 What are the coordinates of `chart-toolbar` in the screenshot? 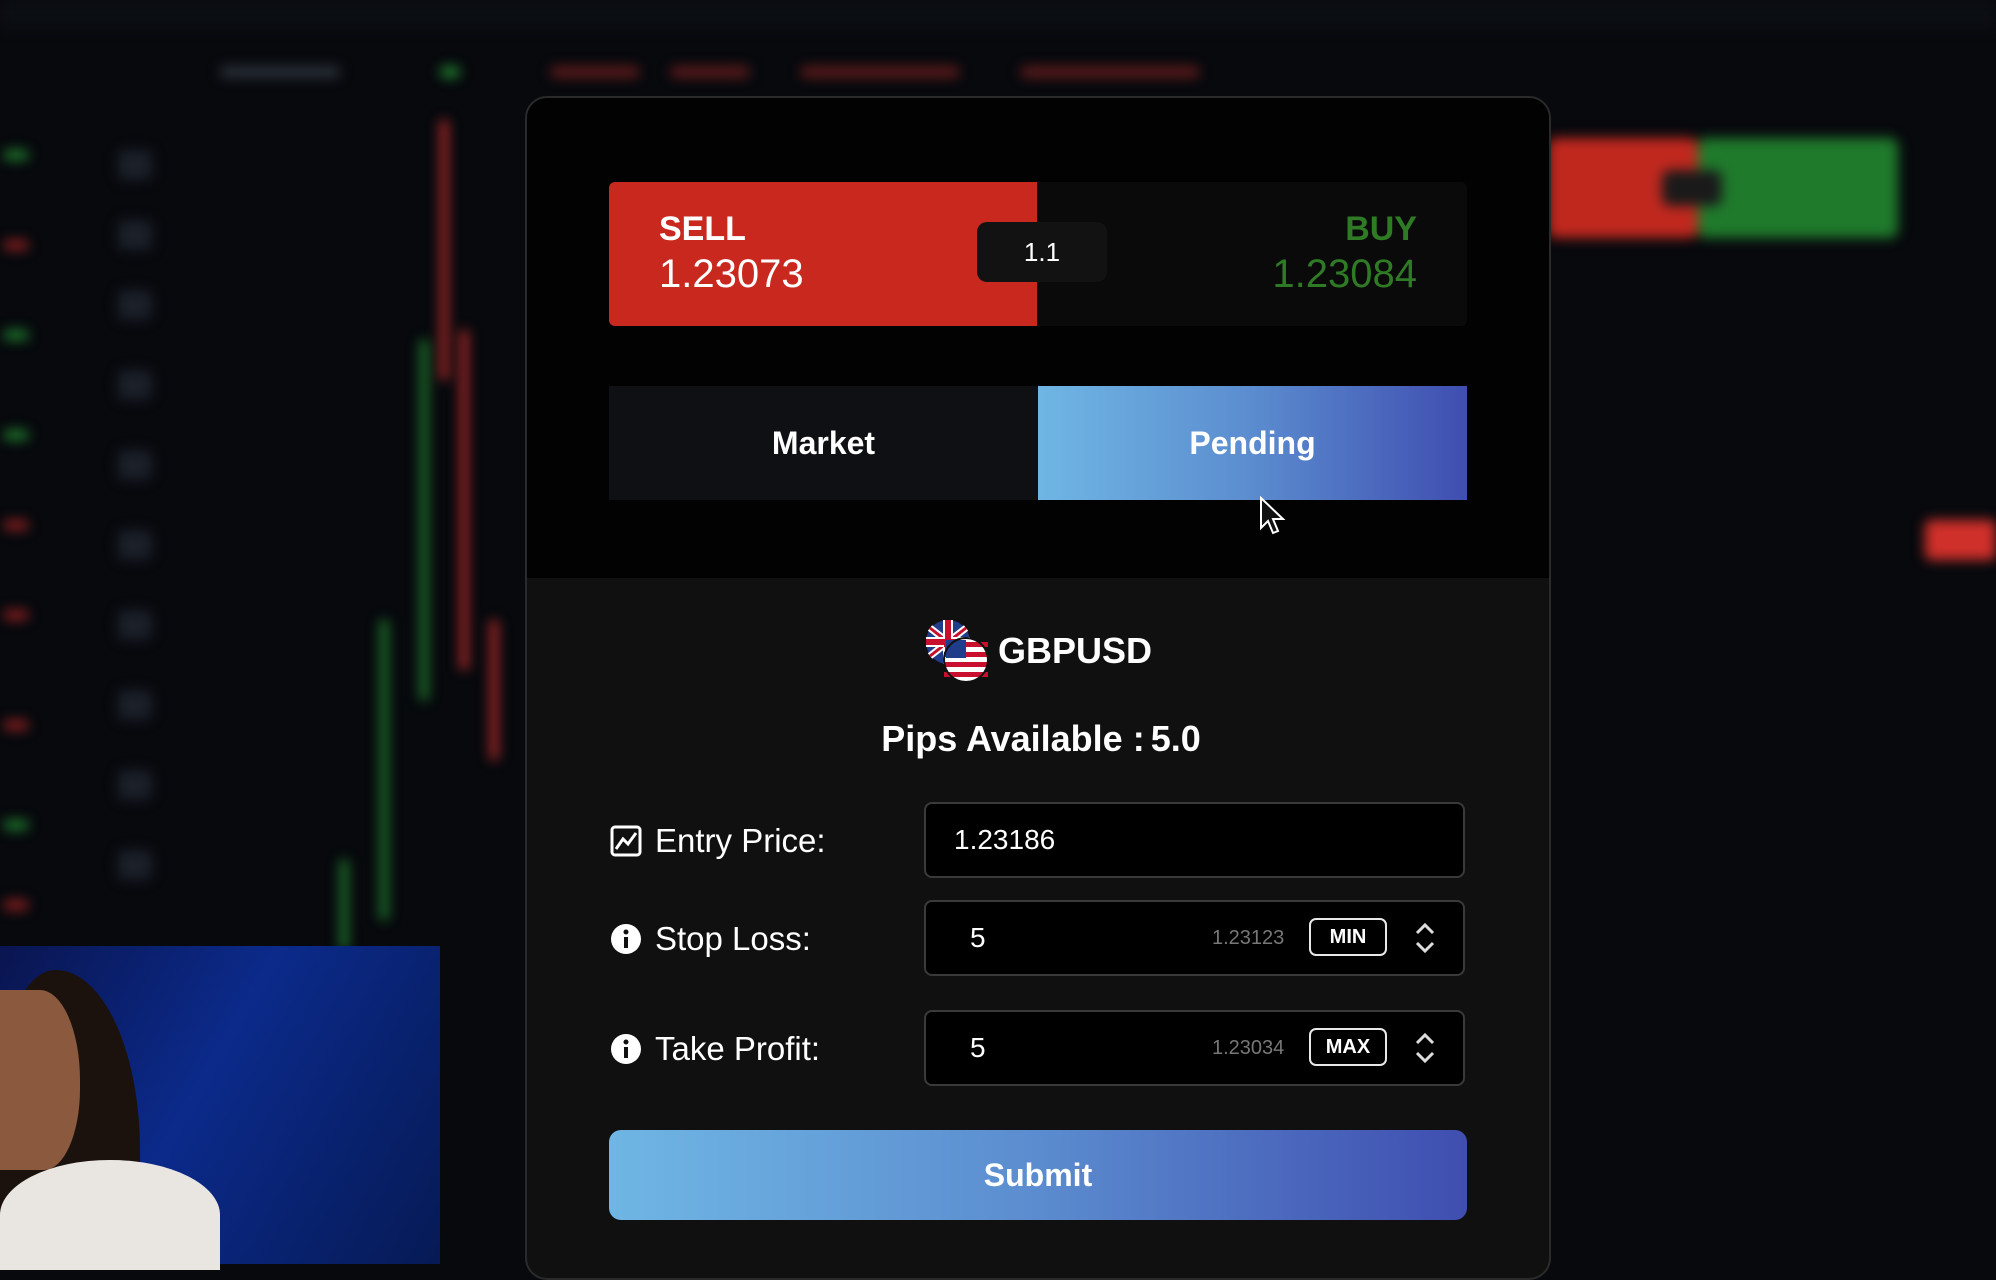 It's located at (135, 530).